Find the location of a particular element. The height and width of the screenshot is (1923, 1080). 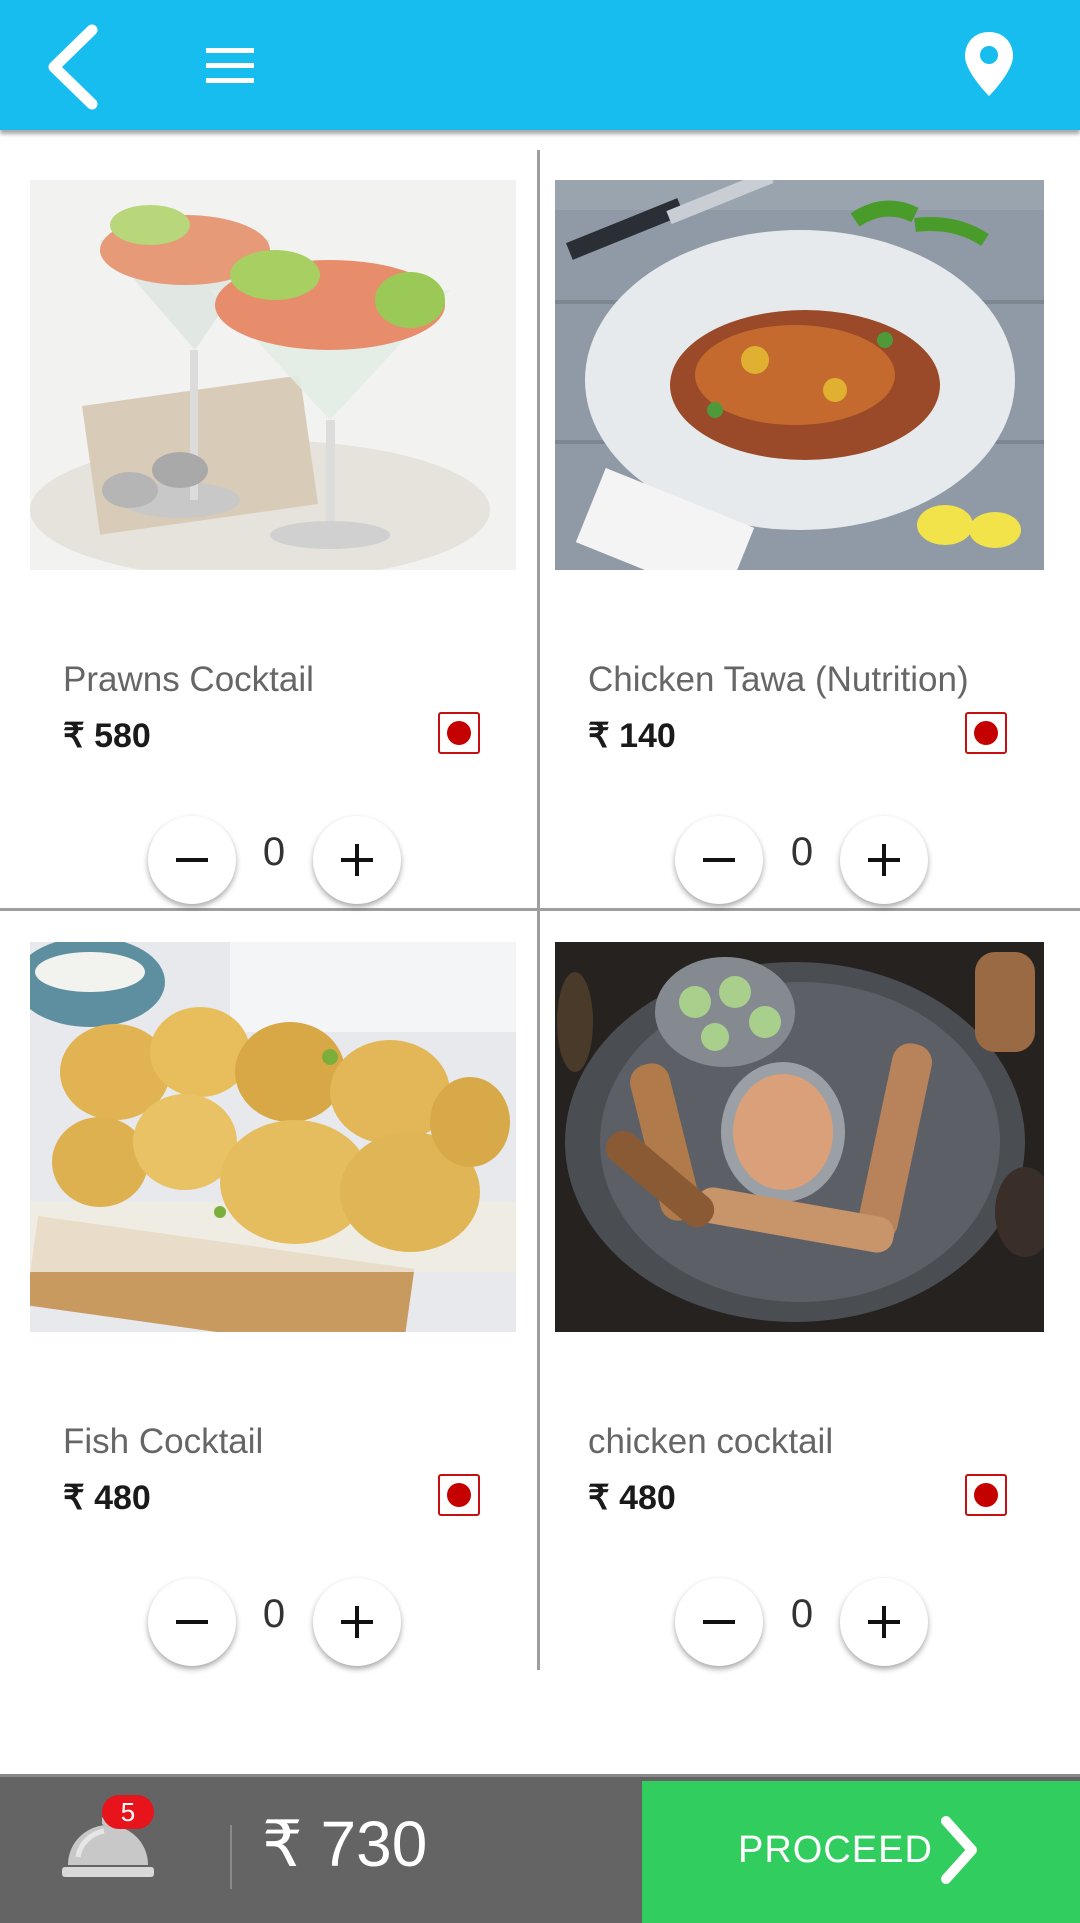

proceed-label: PROCEED is located at coordinates (835, 1850).